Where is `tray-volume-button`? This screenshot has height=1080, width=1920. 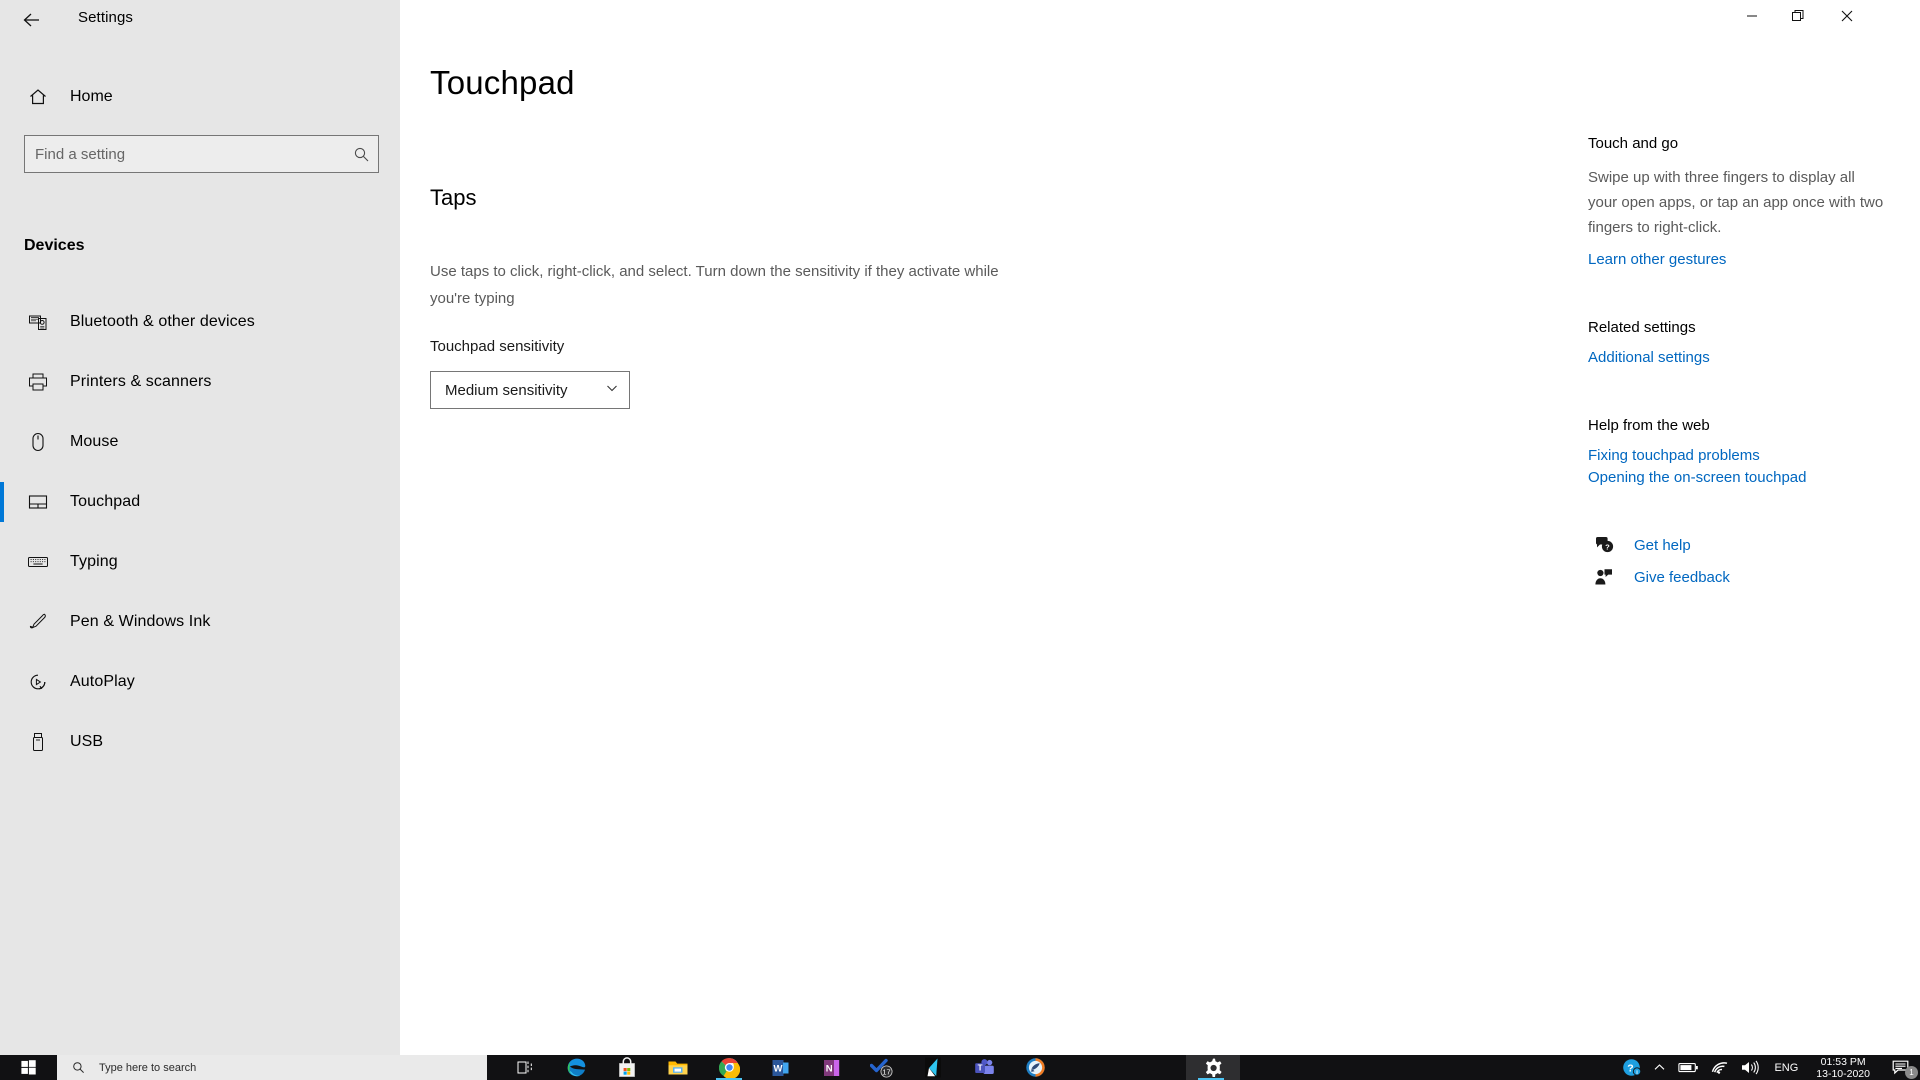 tray-volume-button is located at coordinates (1750, 1067).